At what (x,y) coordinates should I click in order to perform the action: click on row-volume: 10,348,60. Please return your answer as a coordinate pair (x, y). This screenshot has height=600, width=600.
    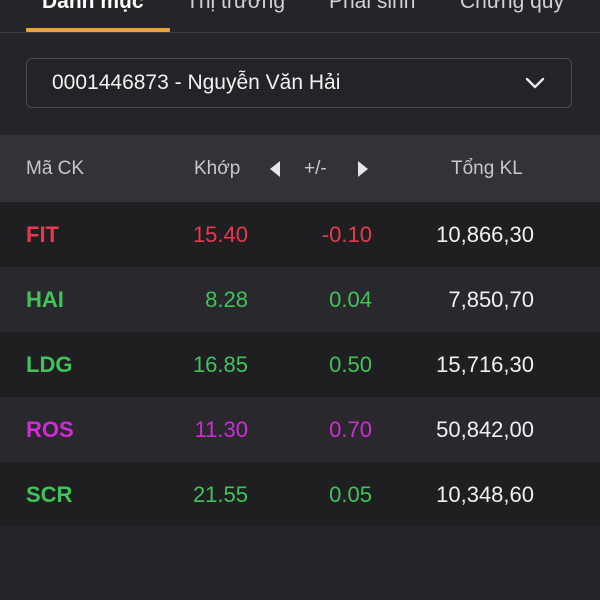
    Looking at the image, I should click on (485, 494).